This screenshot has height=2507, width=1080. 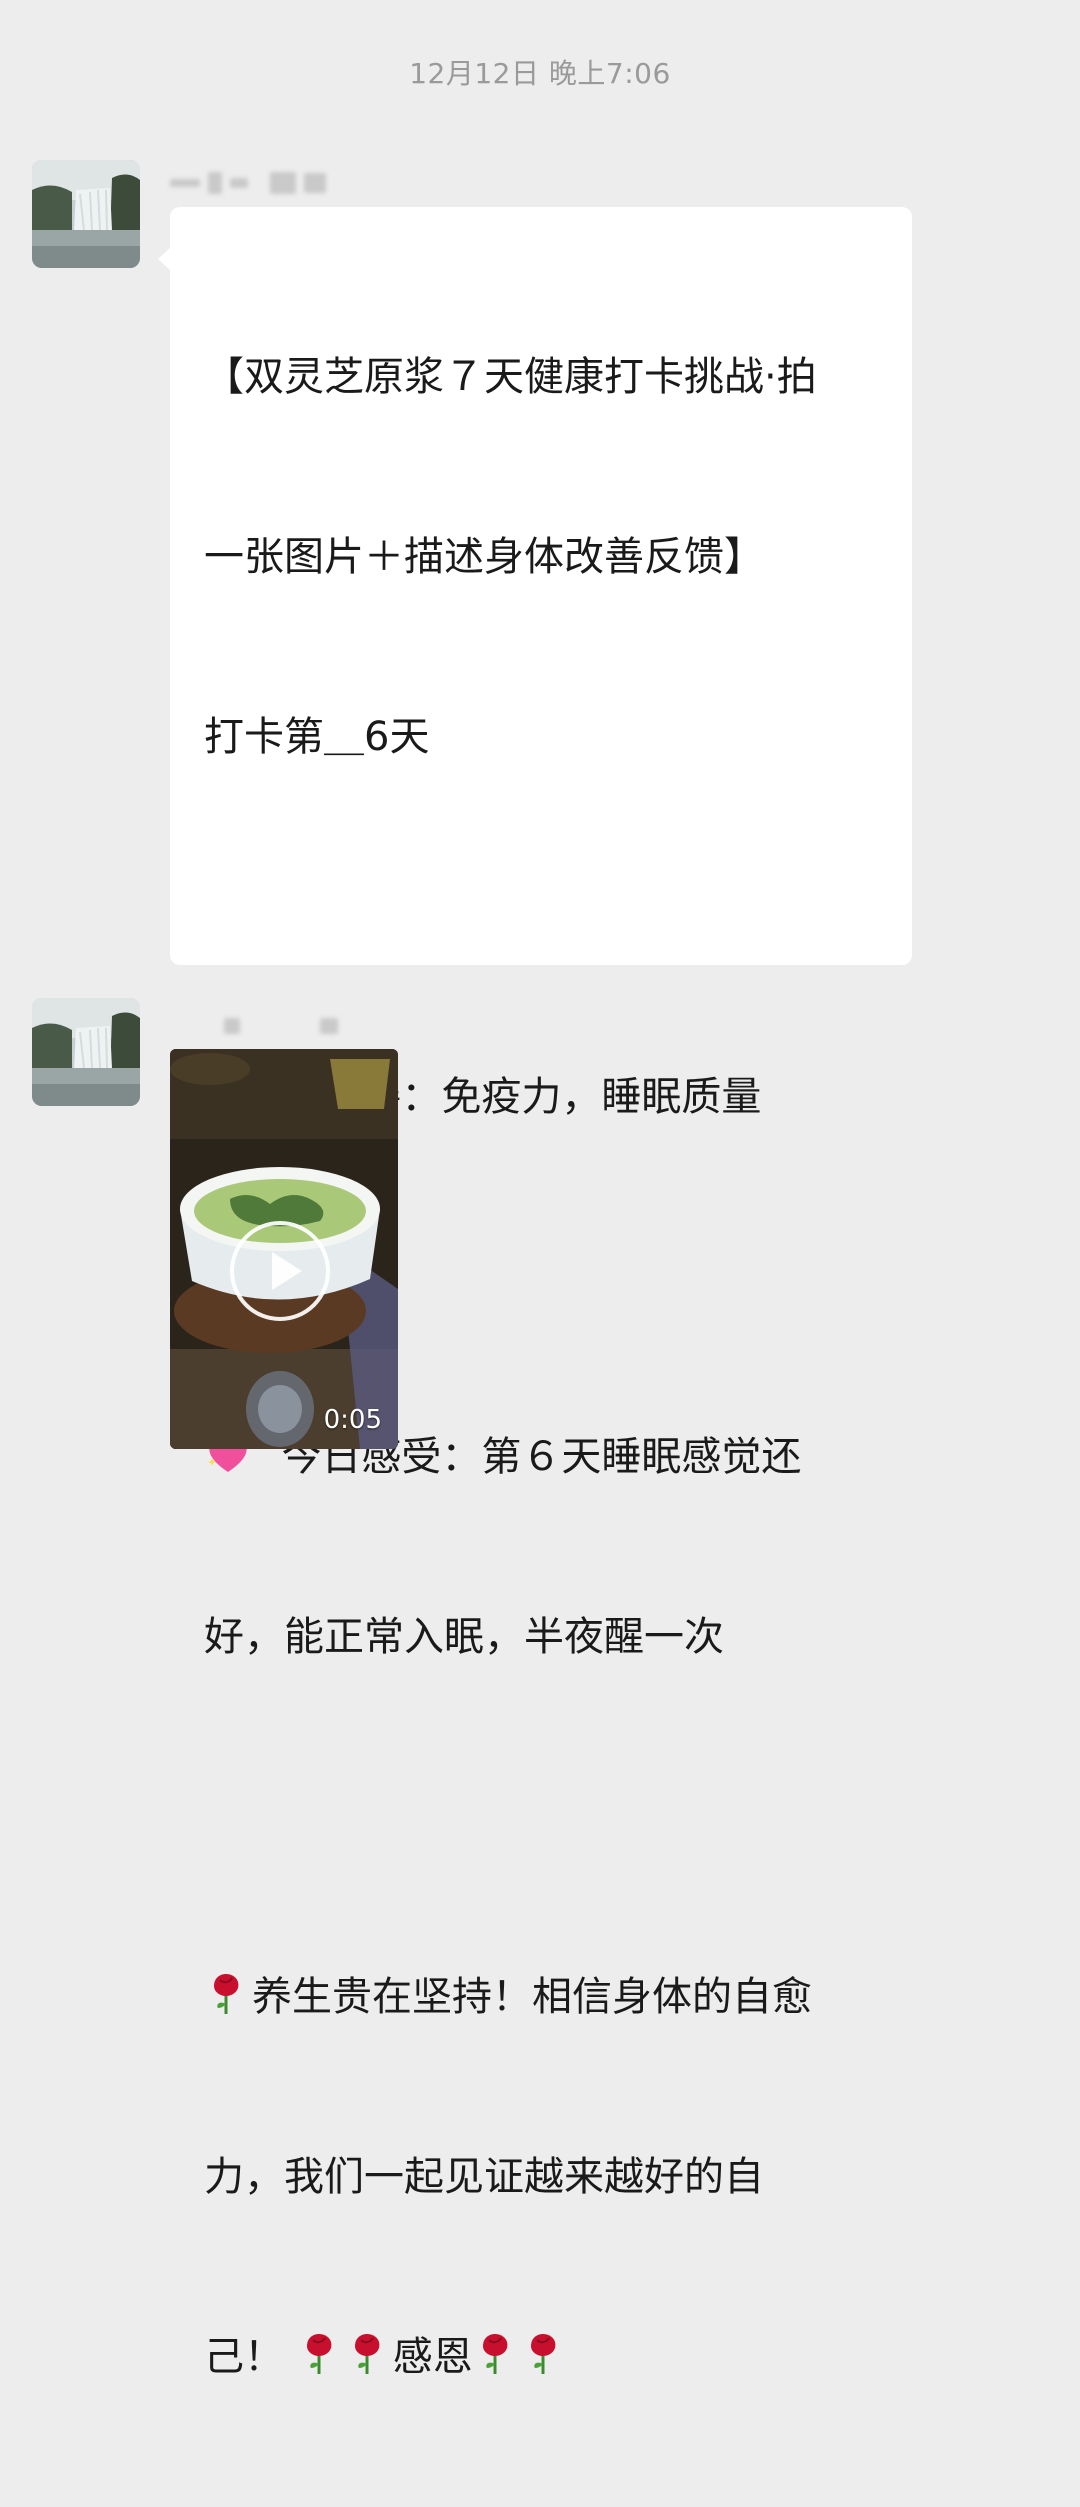 What do you see at coordinates (464, 1637) in the screenshot?
I see `message-line: 好，能正常入眠，半夜醒一次` at bounding box center [464, 1637].